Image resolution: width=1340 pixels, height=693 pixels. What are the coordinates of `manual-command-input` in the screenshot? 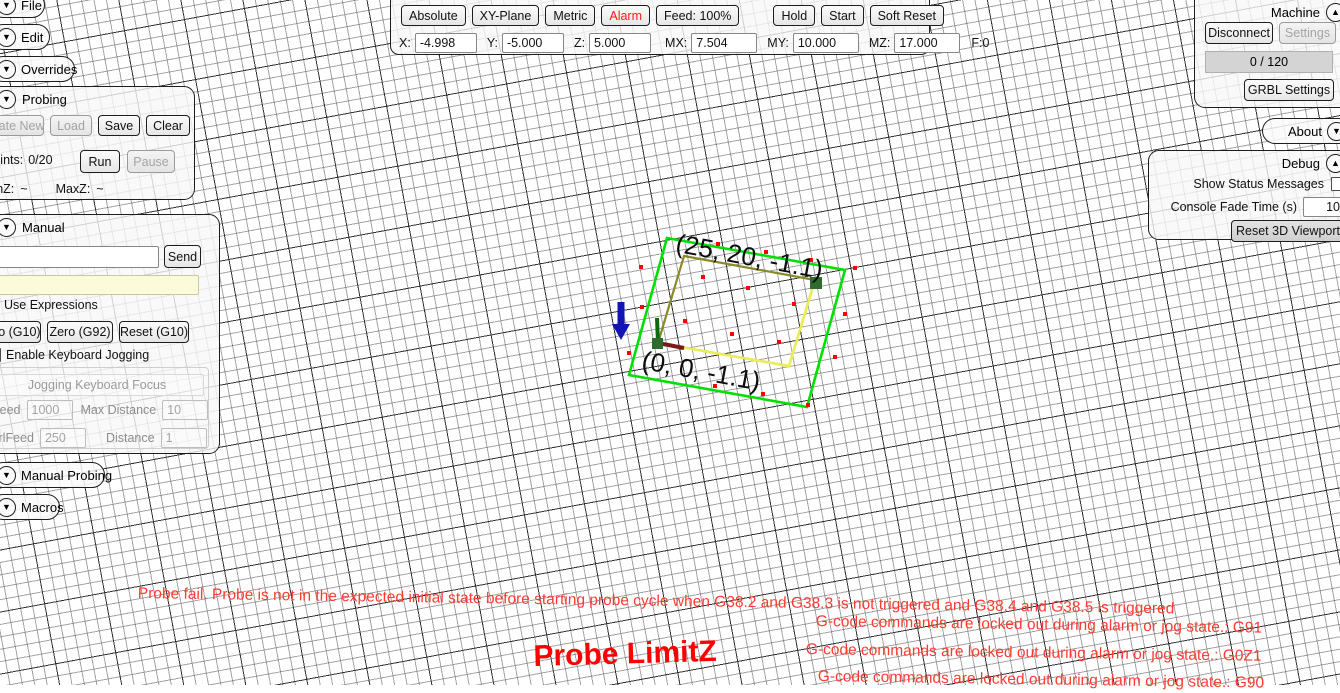 It's located at (79, 256).